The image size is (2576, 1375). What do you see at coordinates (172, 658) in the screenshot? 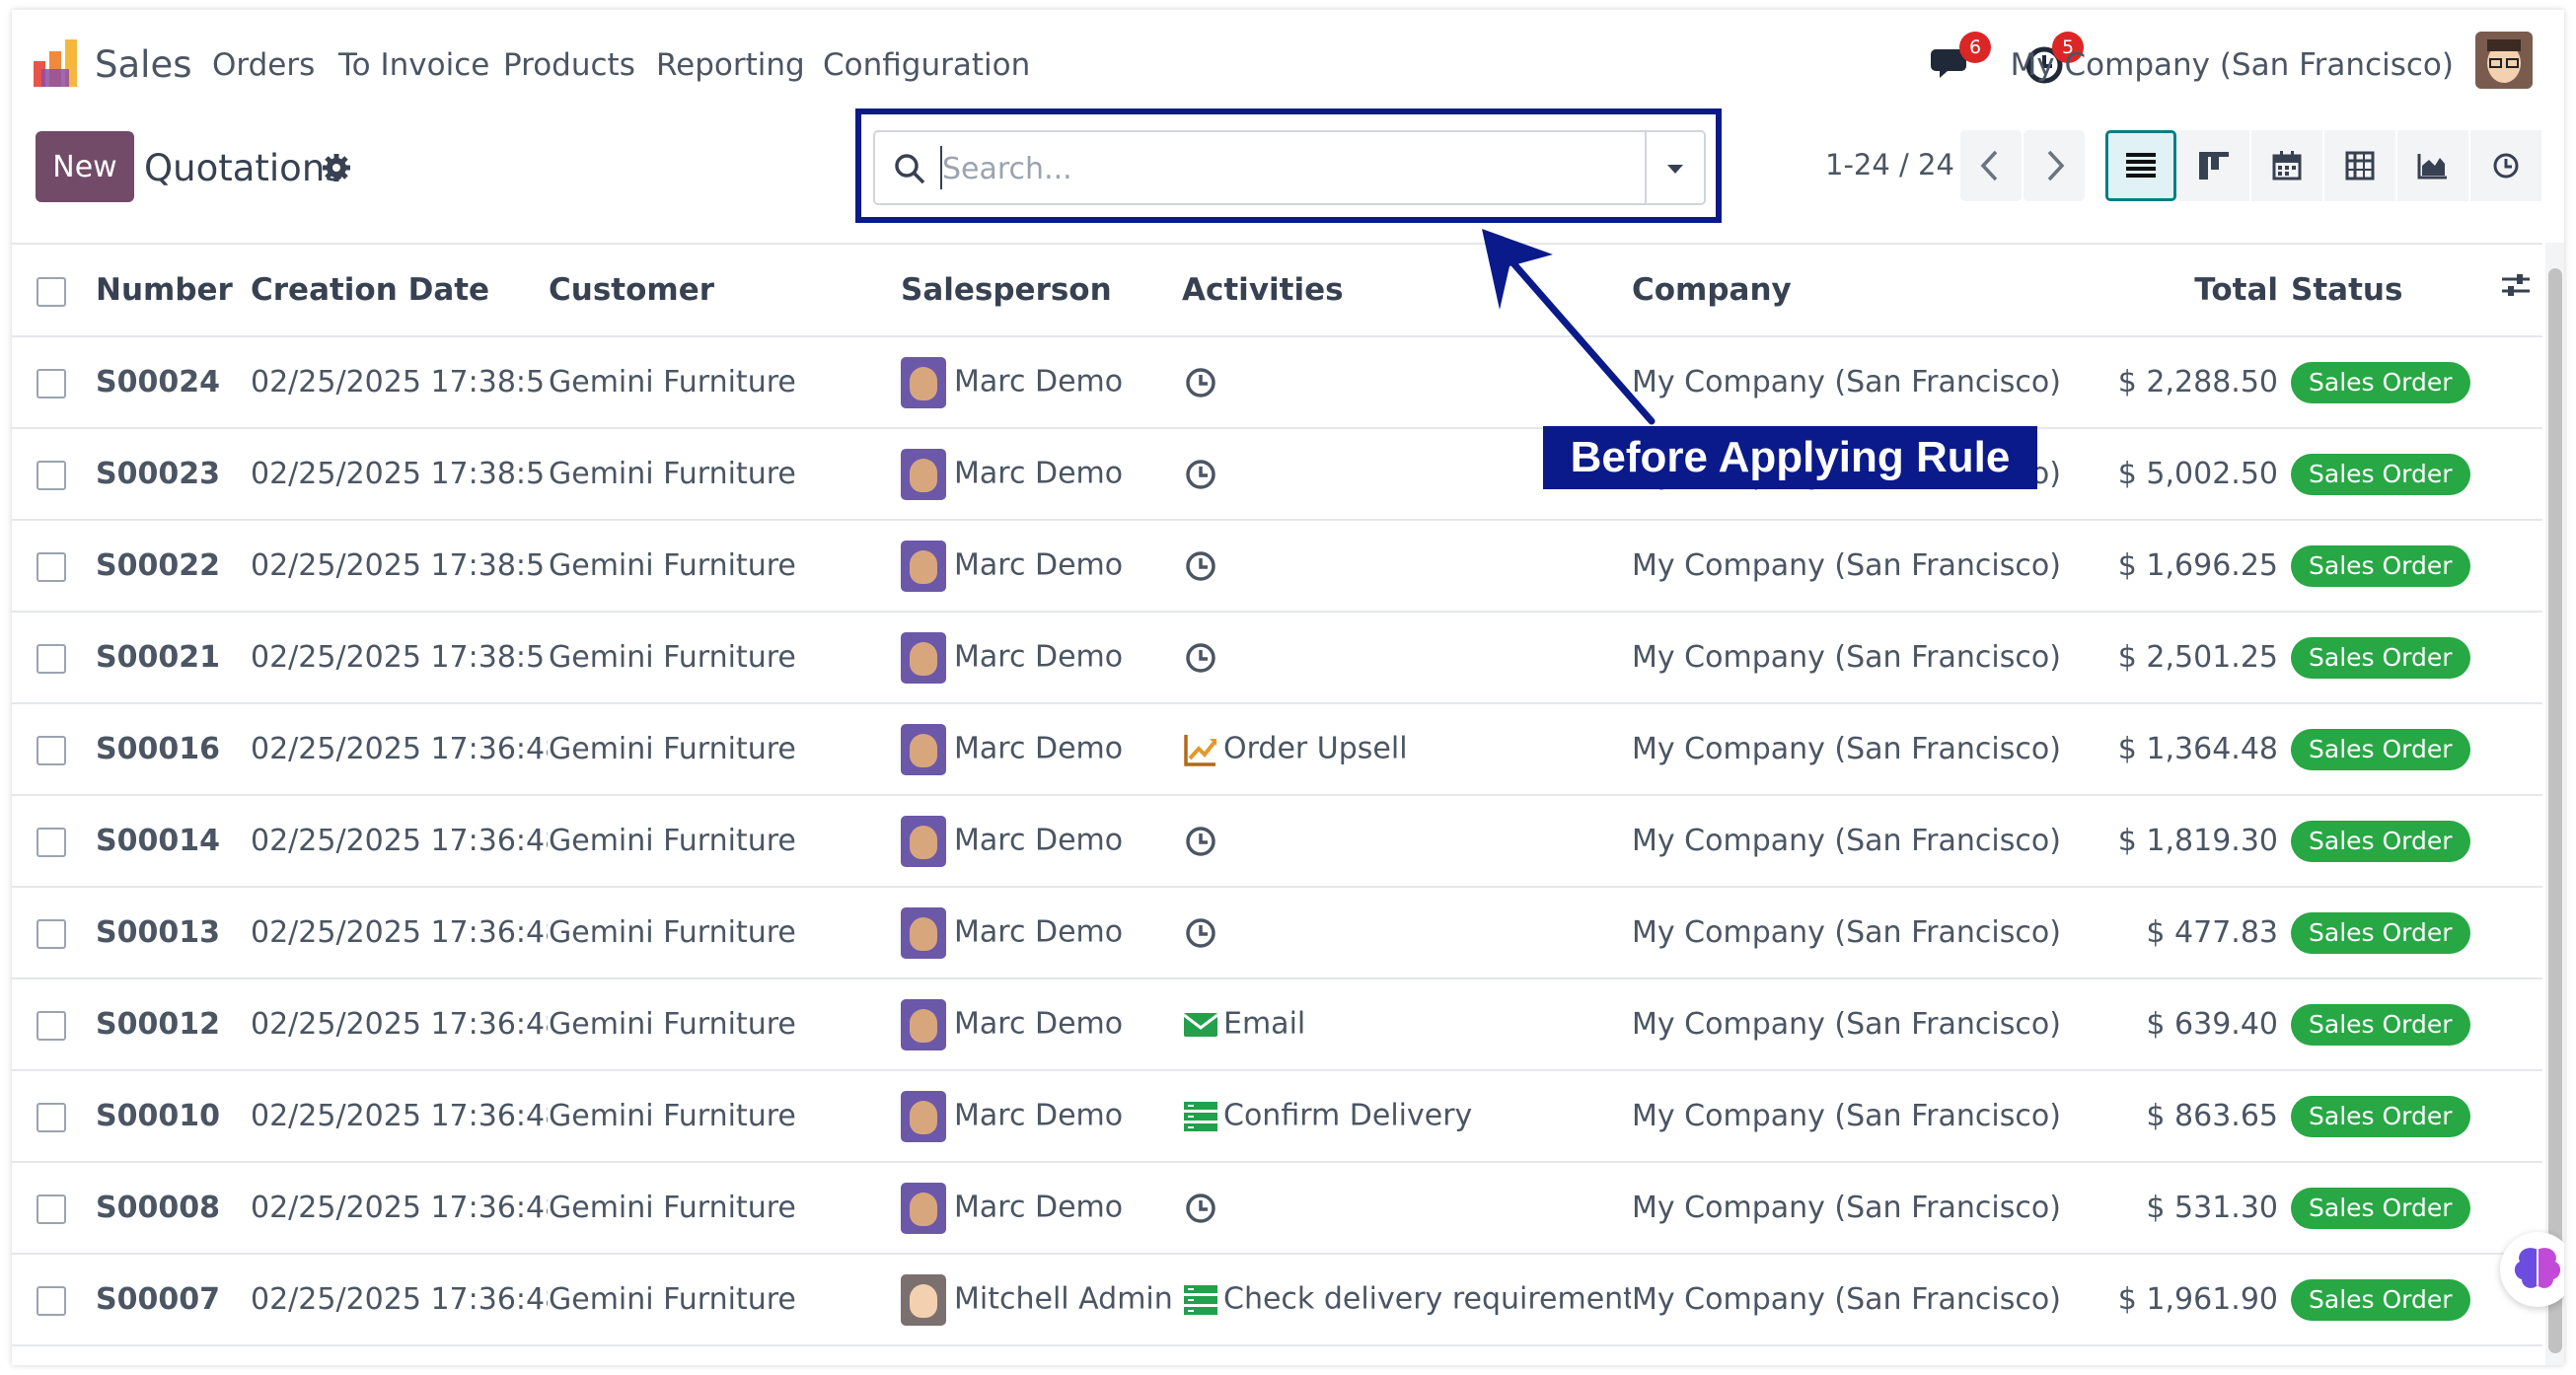
I see `order-number: S00021` at bounding box center [172, 658].